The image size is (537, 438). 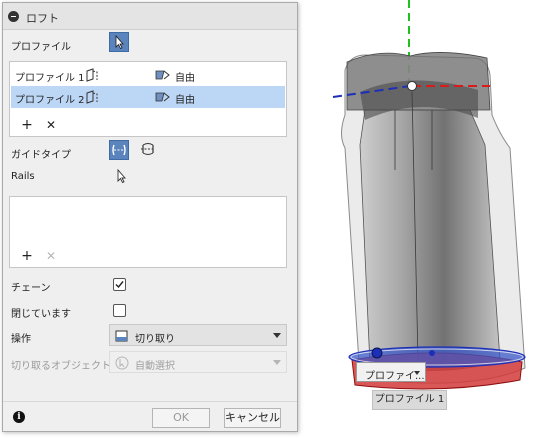 What do you see at coordinates (119, 310) in the screenshot?
I see `closed-checkbox` at bounding box center [119, 310].